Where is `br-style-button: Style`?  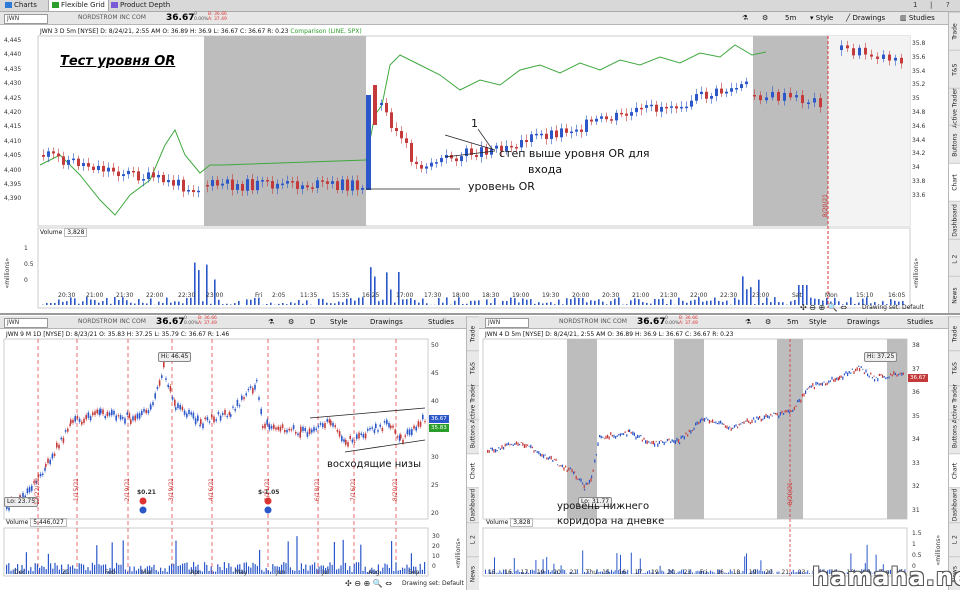 br-style-button: Style is located at coordinates (818, 322).